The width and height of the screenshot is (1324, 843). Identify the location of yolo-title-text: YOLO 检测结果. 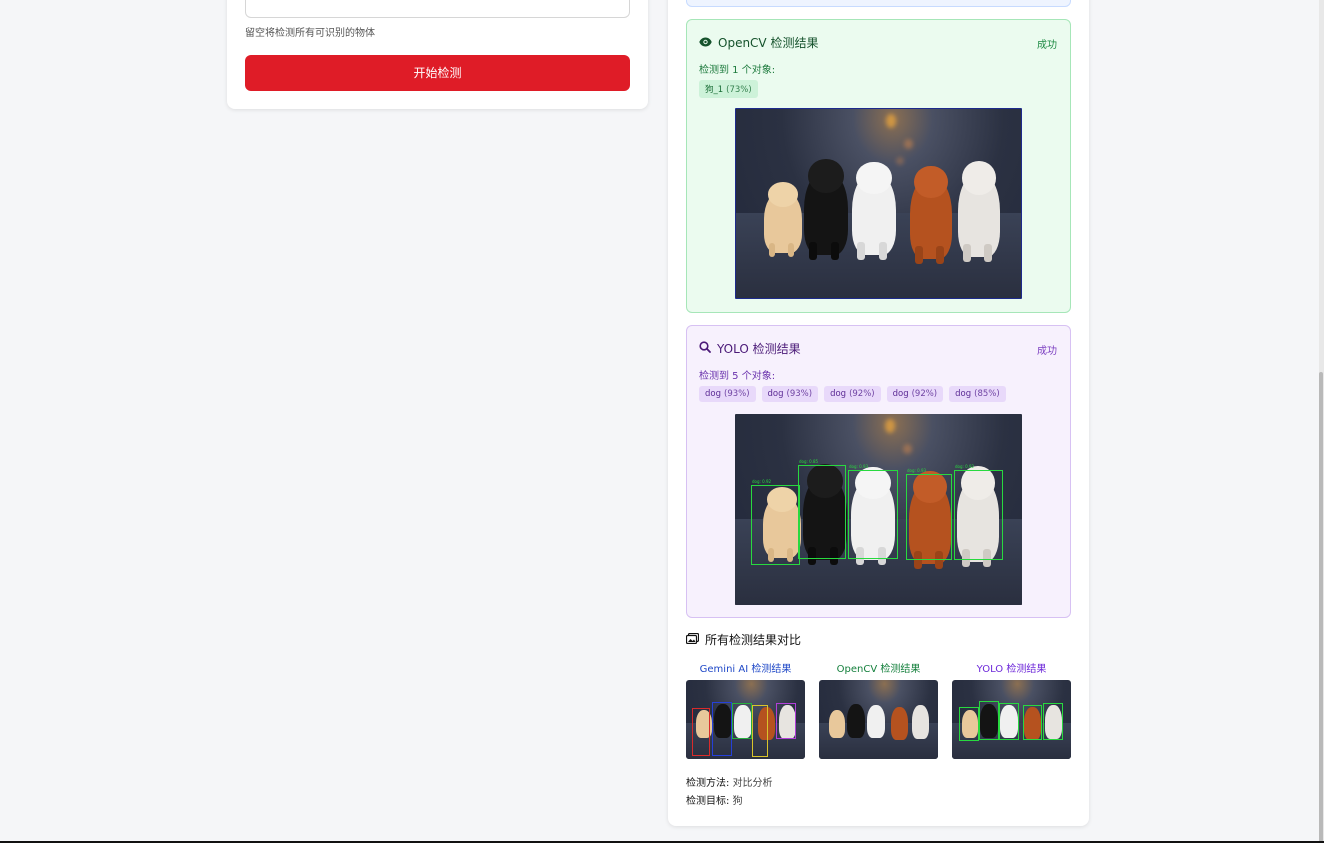
(759, 349).